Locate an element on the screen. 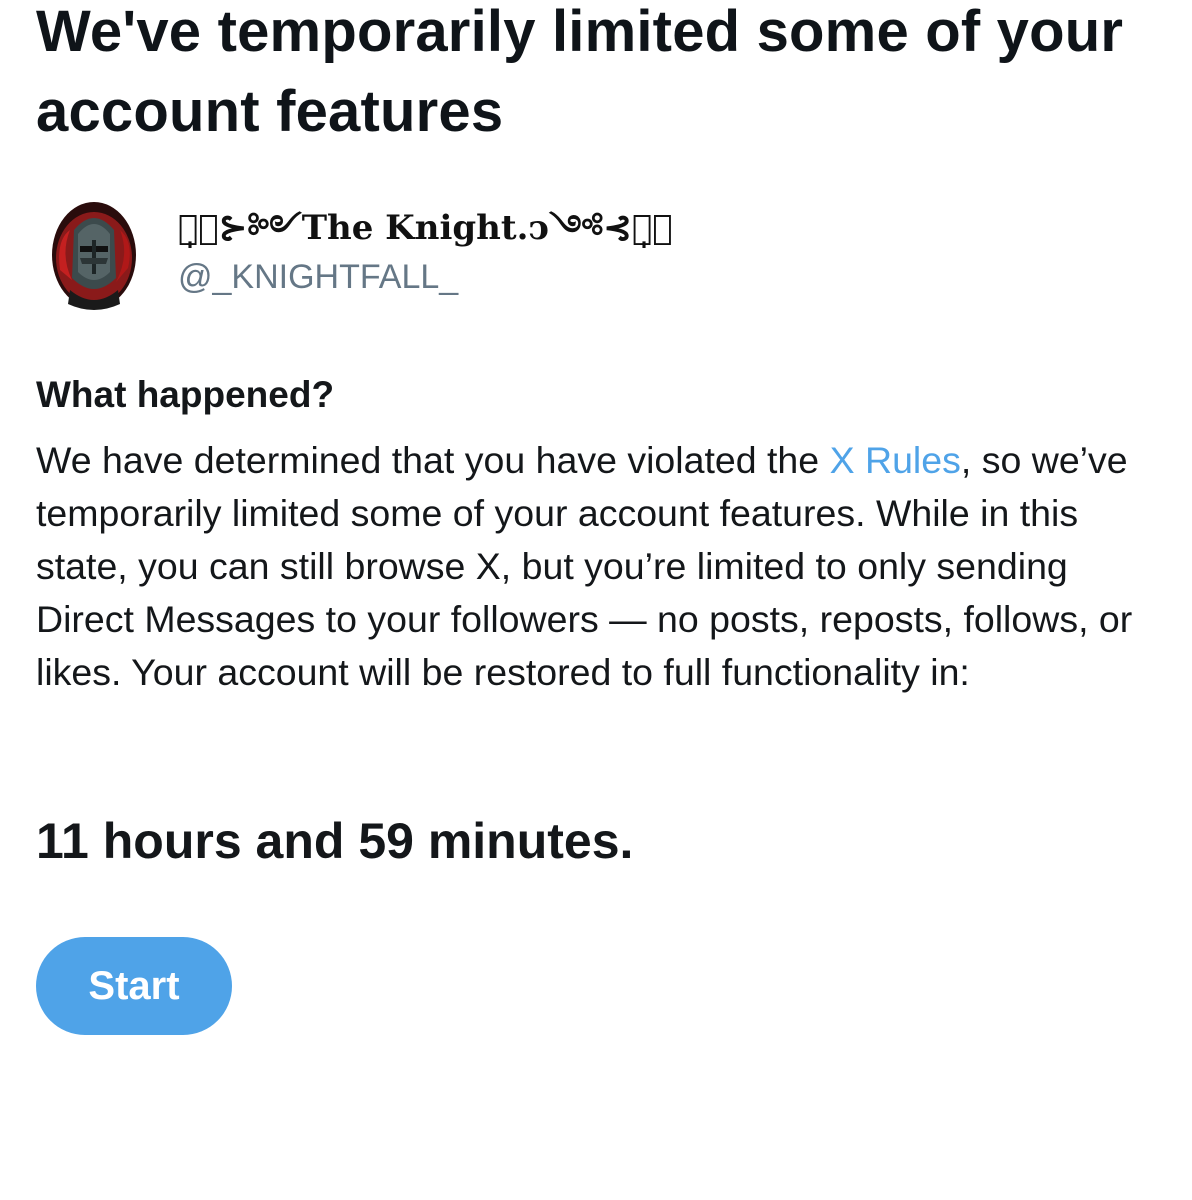 This screenshot has height=1200, width=1192. start-button: Start is located at coordinates (134, 986).